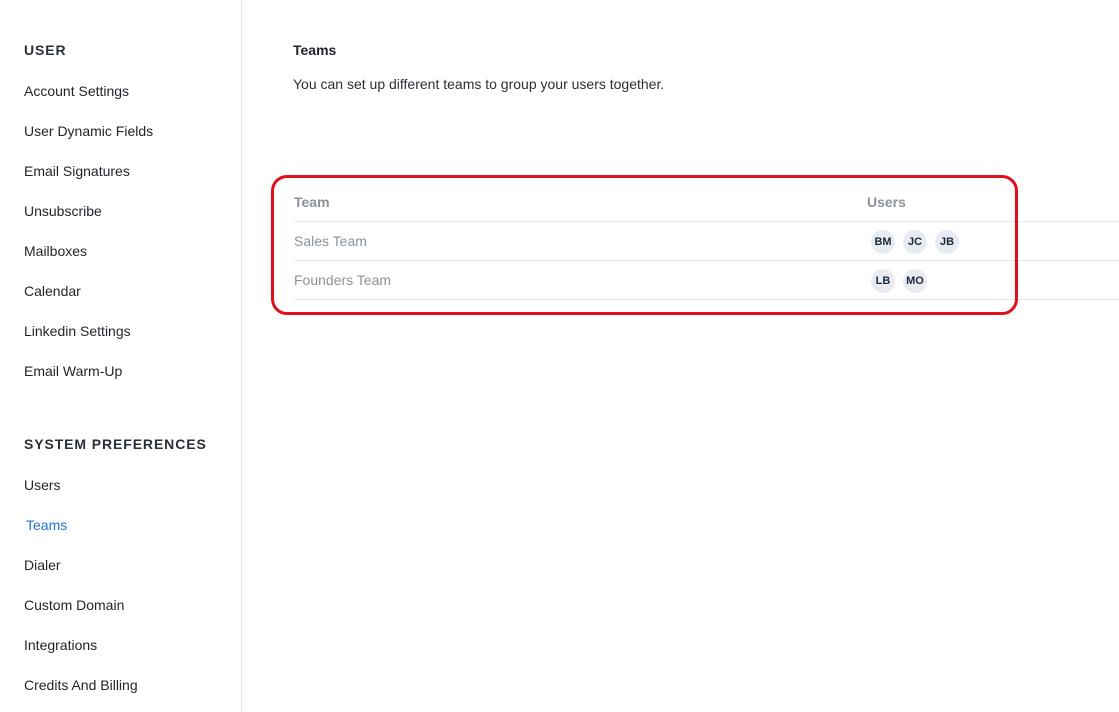 Image resolution: width=1119 pixels, height=712 pixels. I want to click on team-name: Sales Team, so click(330, 241).